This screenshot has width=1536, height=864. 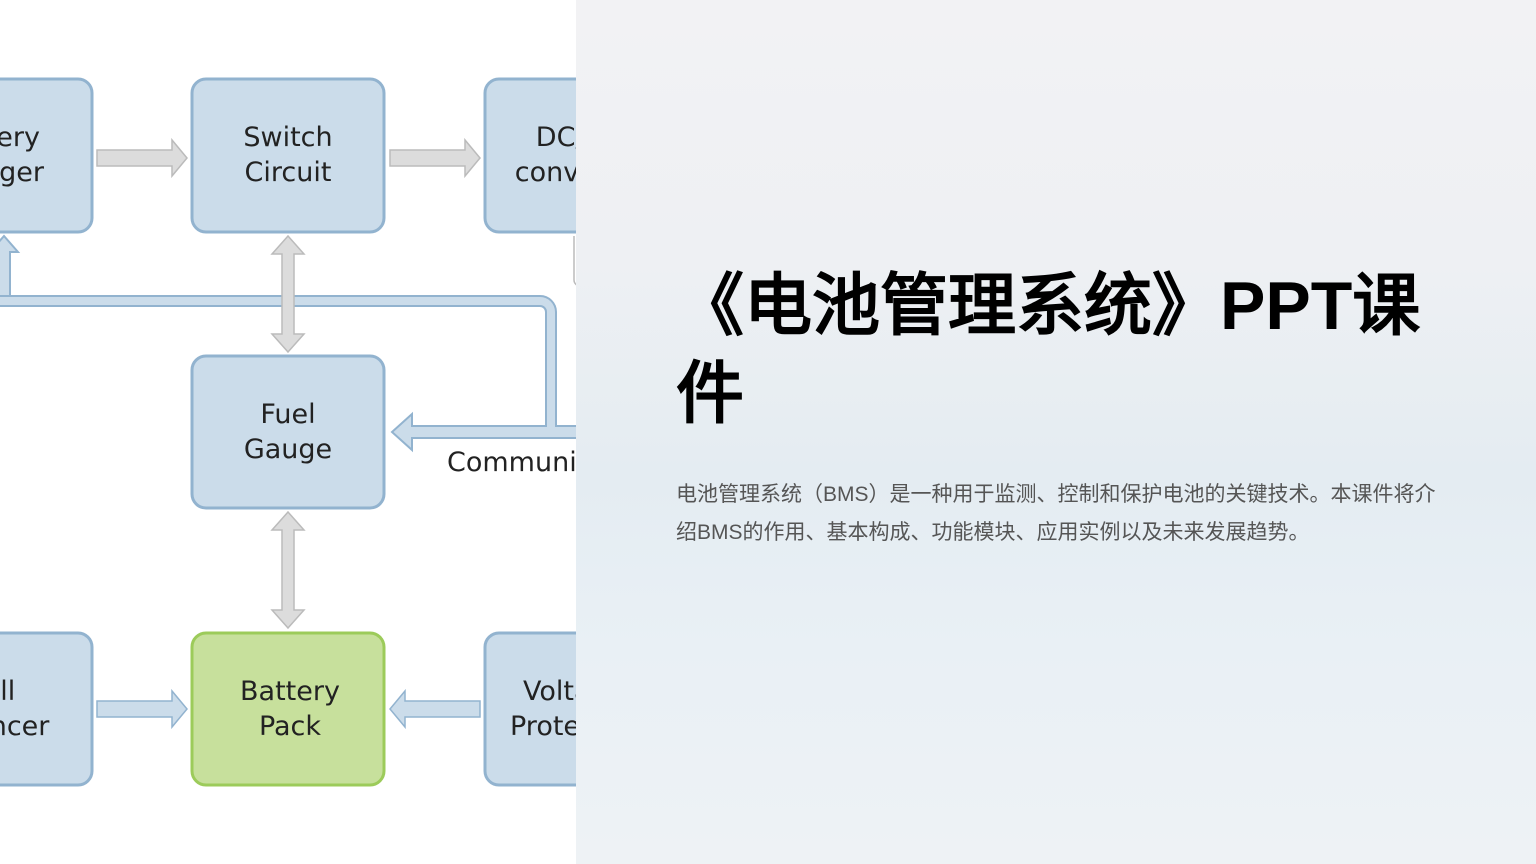 I want to click on box-dcdc-converter: DC/DC converter, so click(x=529, y=155).